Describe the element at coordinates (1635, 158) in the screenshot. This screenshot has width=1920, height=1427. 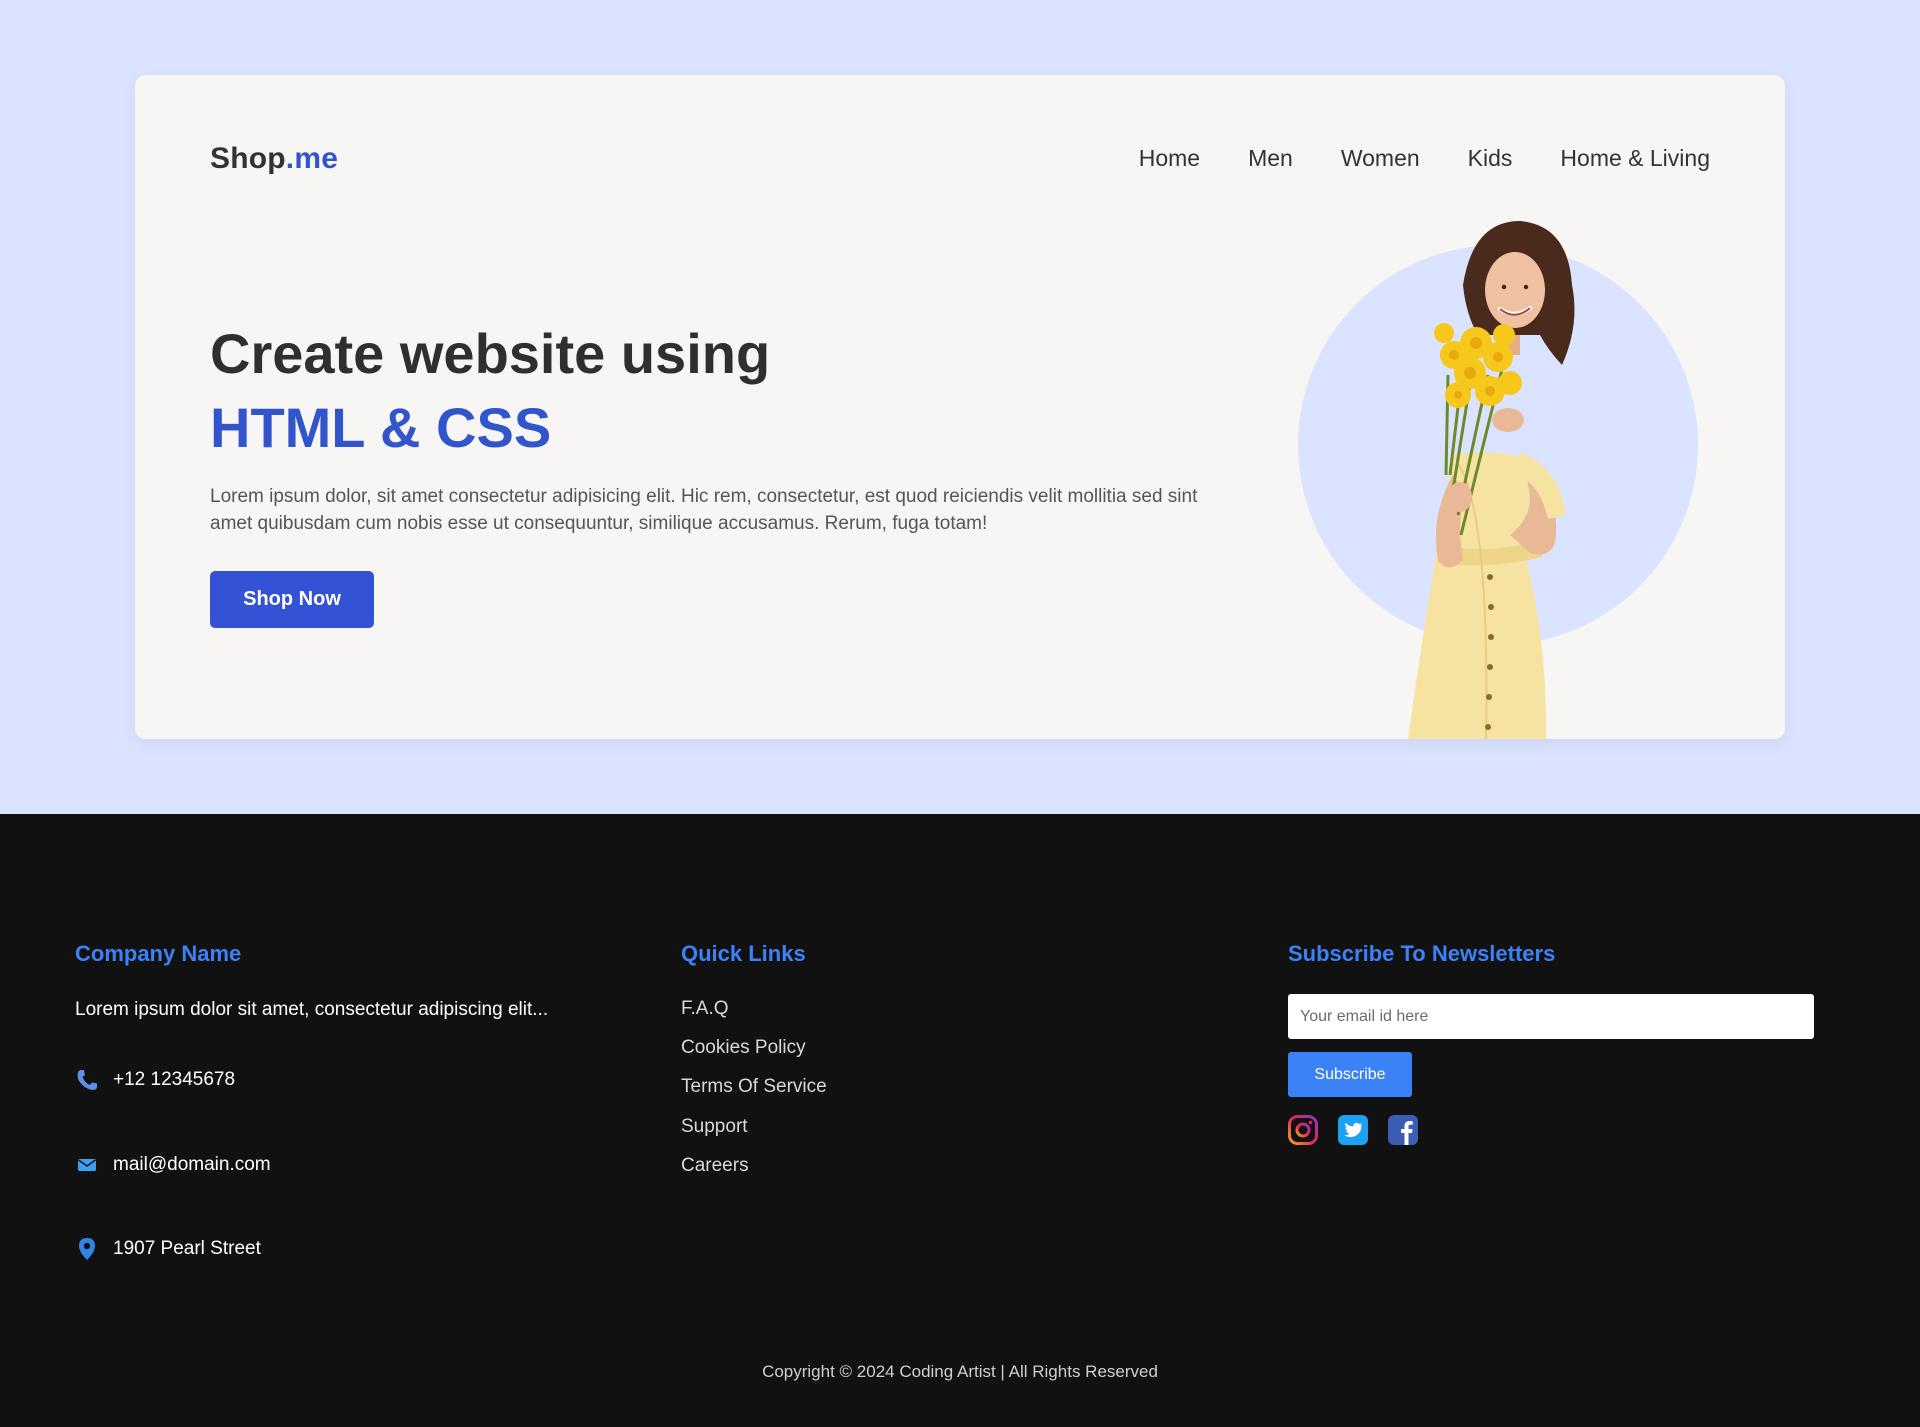
I see `nav-home-living: Home & Living` at that location.